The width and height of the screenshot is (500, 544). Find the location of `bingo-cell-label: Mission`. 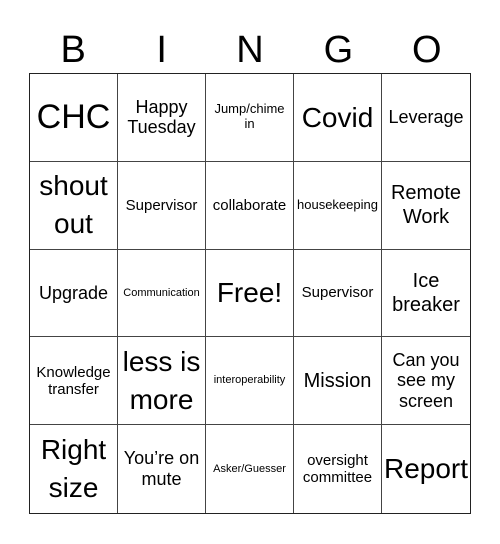

bingo-cell-label: Mission is located at coordinates (337, 380).